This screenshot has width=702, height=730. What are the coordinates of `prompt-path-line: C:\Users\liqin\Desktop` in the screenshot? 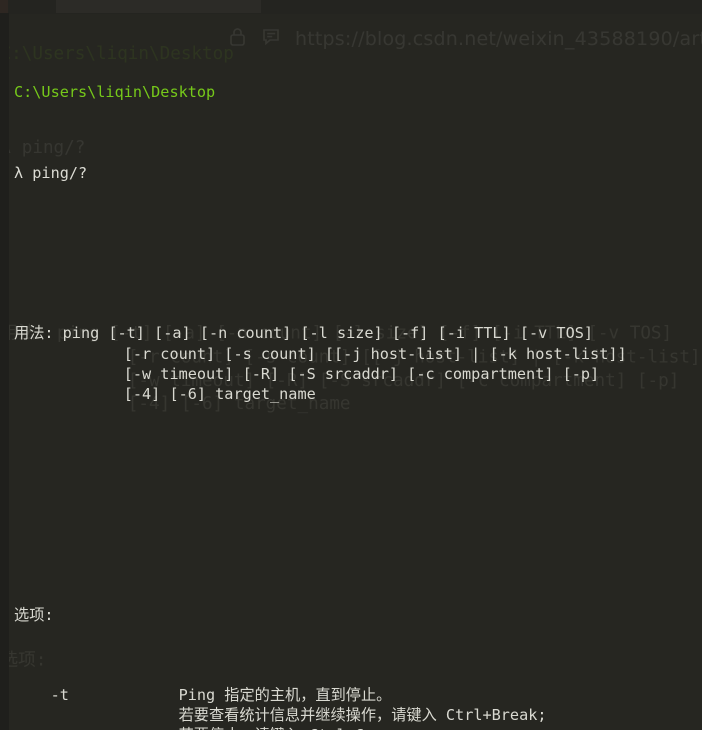 It's located at (358, 92).